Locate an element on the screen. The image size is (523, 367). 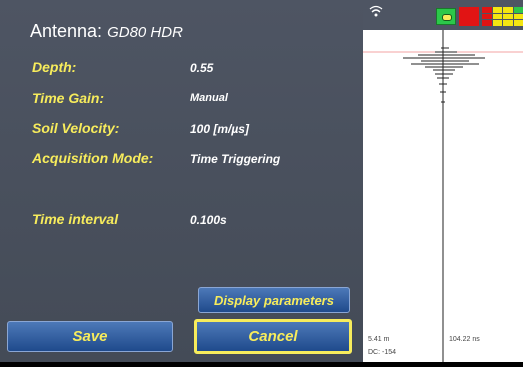
antenna-title: Antenna: GD80 HDR is located at coordinates (106, 31).